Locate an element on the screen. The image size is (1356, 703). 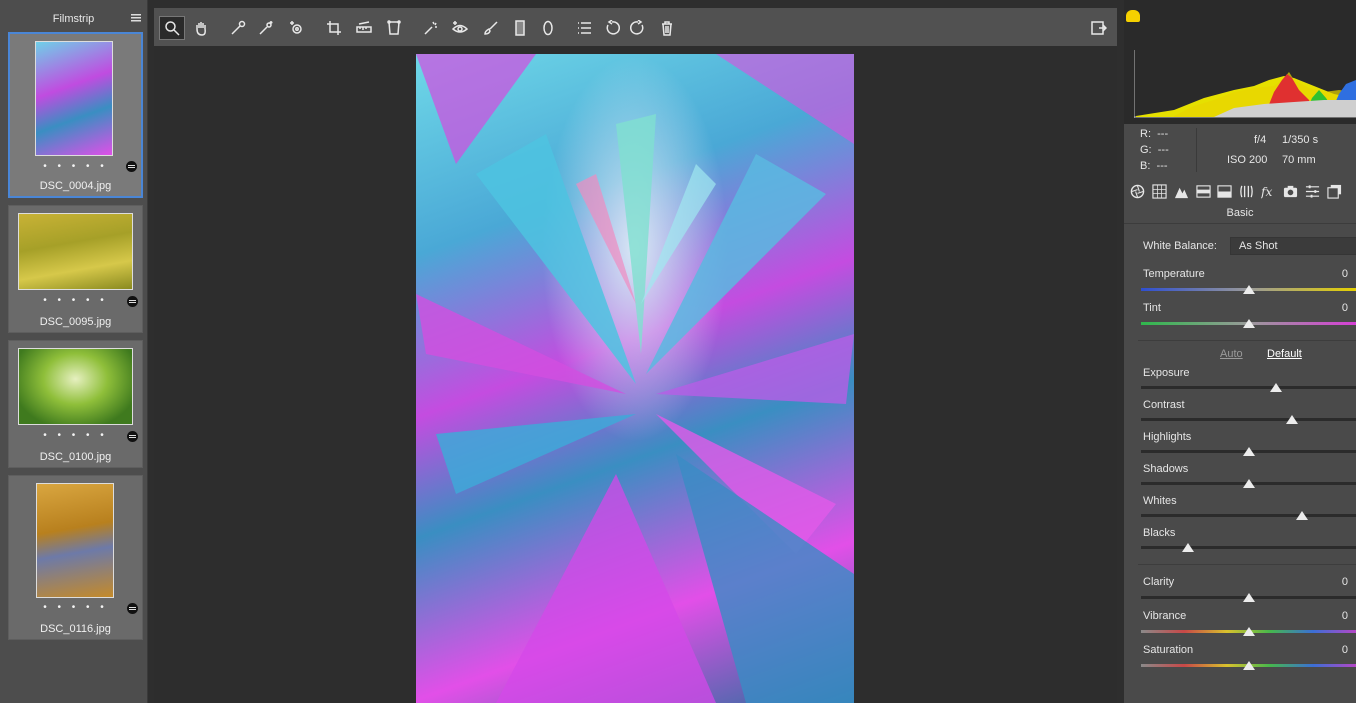
r-readout: R: --- is located at coordinates (1154, 134).